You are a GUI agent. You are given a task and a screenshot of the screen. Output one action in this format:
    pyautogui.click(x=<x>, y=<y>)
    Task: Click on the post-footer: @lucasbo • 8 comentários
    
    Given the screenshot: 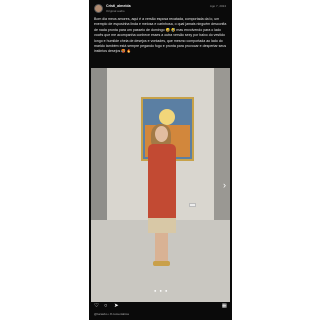 What is the action you would take?
    pyautogui.click(x=111, y=314)
    